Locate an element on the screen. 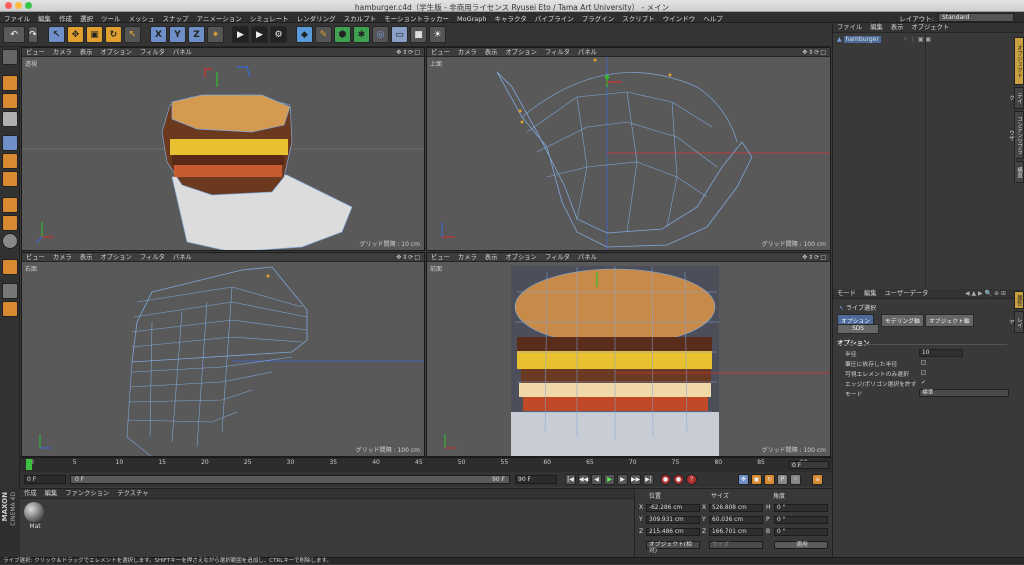 The width and height of the screenshot is (1024, 565). size-y-field: 60.036 cm is located at coordinates (736, 520).